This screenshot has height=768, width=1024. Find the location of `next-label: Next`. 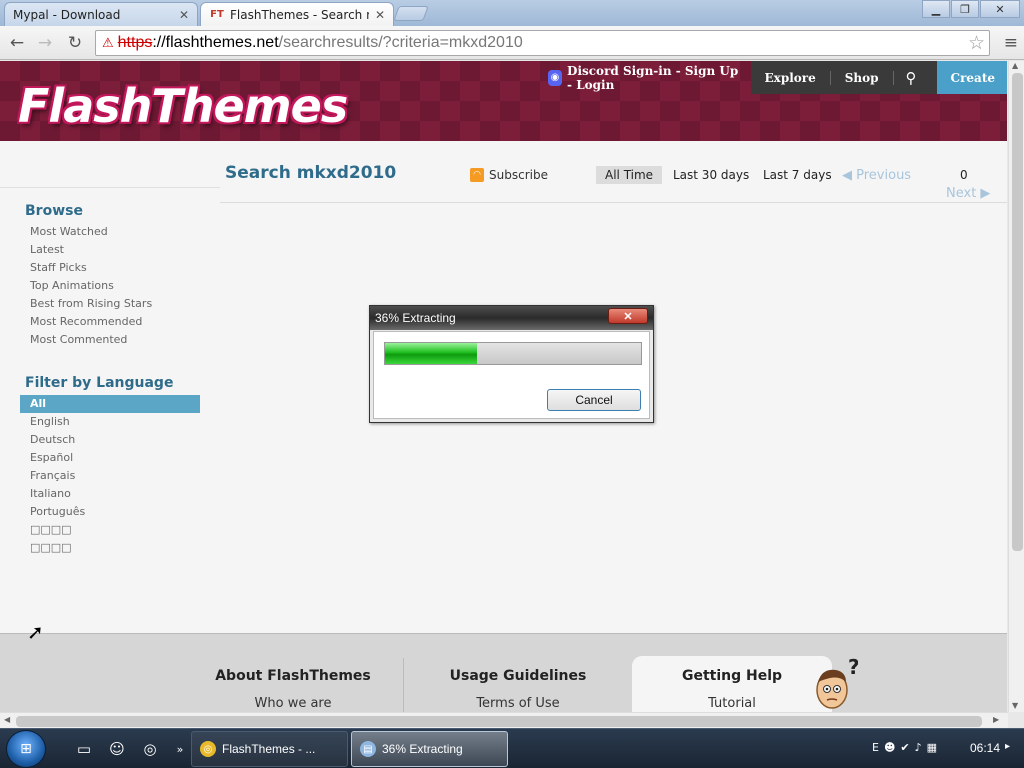

next-label: Next is located at coordinates (961, 193).